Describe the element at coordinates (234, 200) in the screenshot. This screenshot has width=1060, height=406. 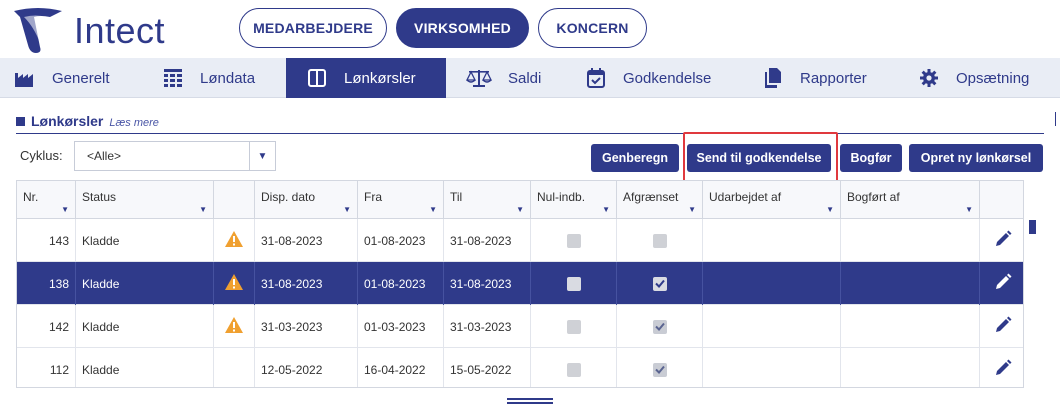
I see `column-header-warning` at that location.